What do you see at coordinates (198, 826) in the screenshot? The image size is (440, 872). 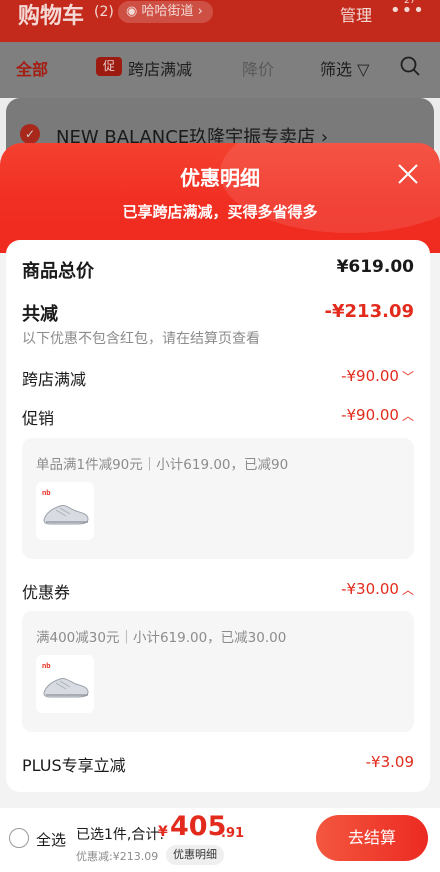 I see `total-amount-integer: 405` at bounding box center [198, 826].